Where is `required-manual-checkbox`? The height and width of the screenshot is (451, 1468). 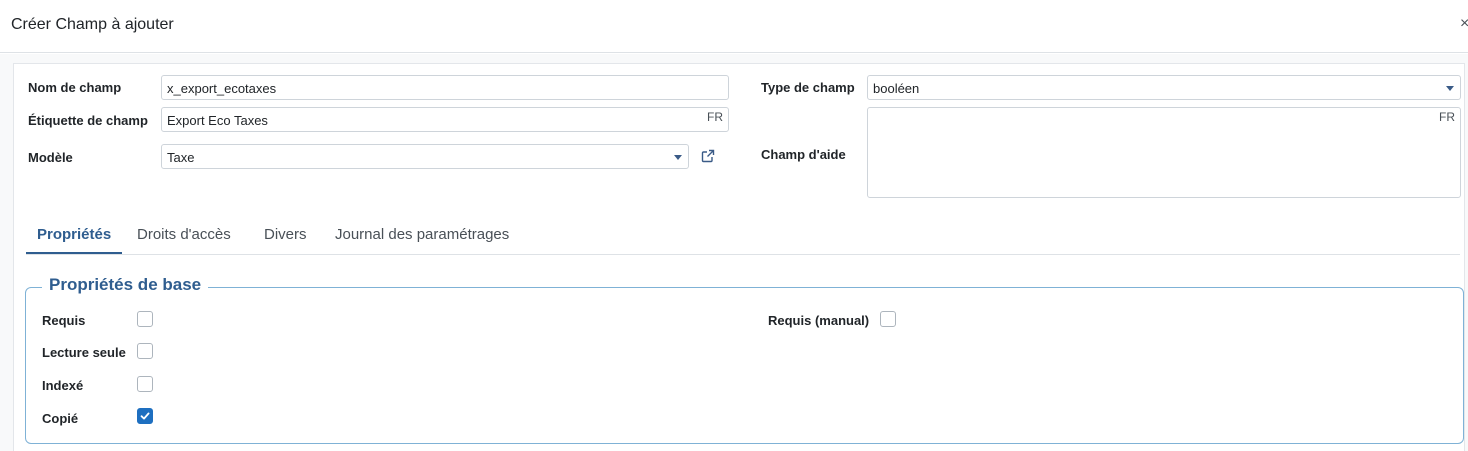 required-manual-checkbox is located at coordinates (888, 319).